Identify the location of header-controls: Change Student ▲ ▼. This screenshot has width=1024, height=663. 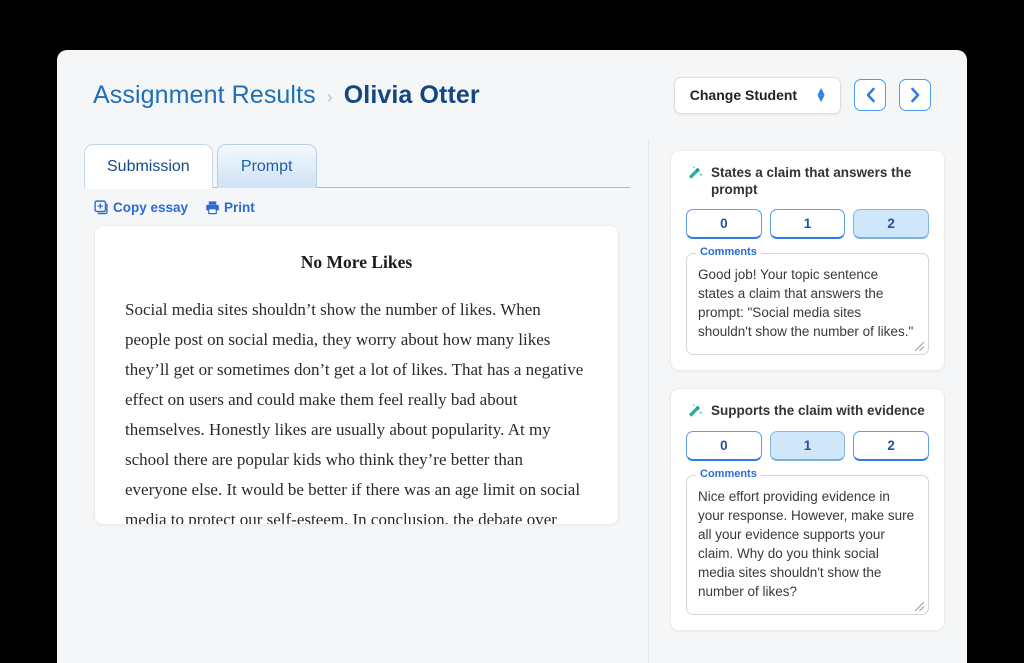
(802, 95).